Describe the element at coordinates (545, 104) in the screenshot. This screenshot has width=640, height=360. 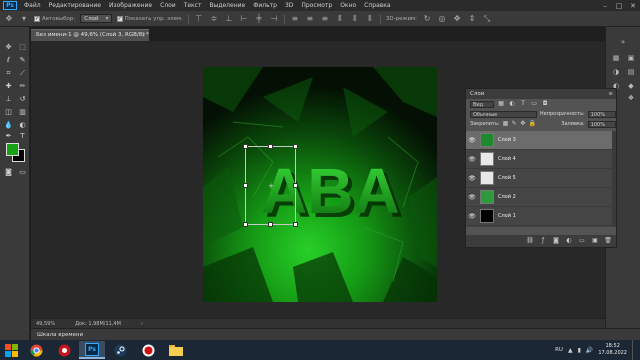
I see `filter-smart-object-icon: ◘` at that location.